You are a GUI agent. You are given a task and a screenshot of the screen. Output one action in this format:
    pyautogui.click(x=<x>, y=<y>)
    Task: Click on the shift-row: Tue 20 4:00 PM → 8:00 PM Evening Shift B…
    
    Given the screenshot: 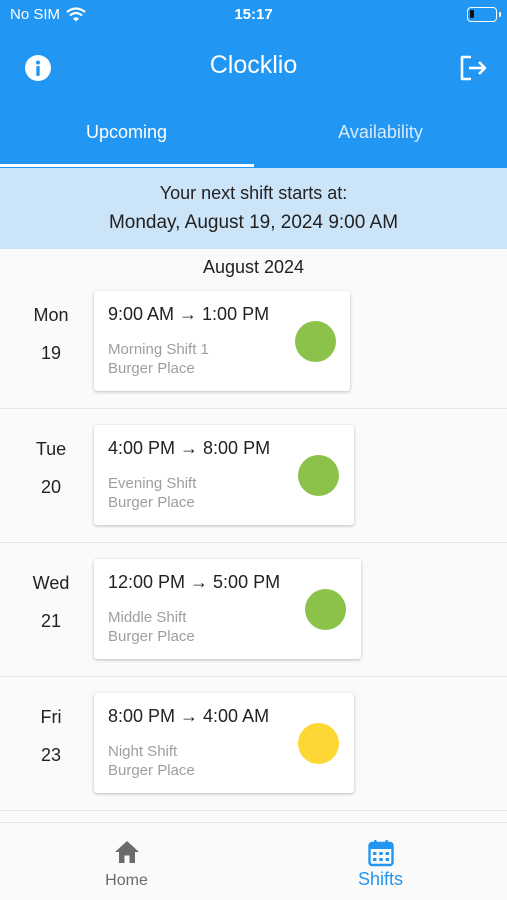 What is the action you would take?
    pyautogui.click(x=253, y=476)
    